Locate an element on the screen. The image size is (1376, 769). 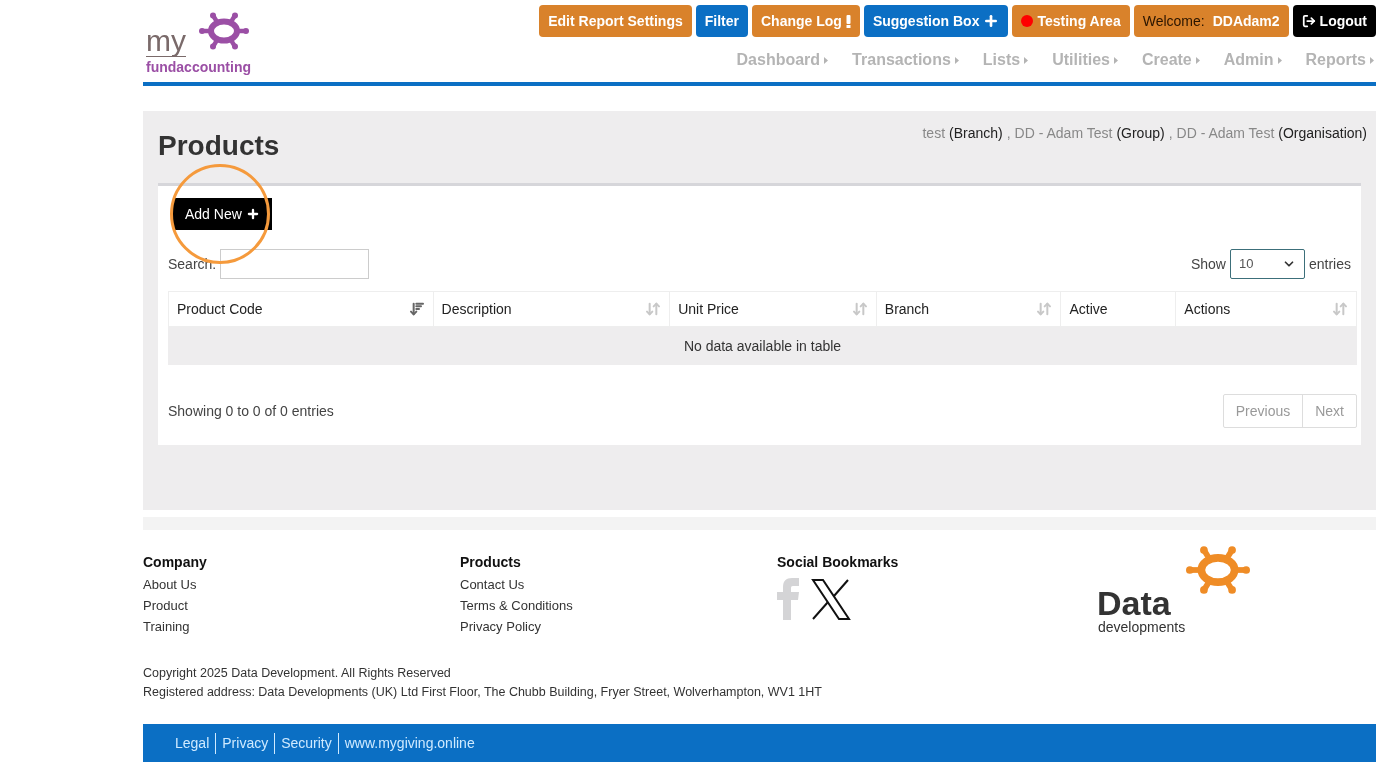
entries-label: entries is located at coordinates (1329, 264).